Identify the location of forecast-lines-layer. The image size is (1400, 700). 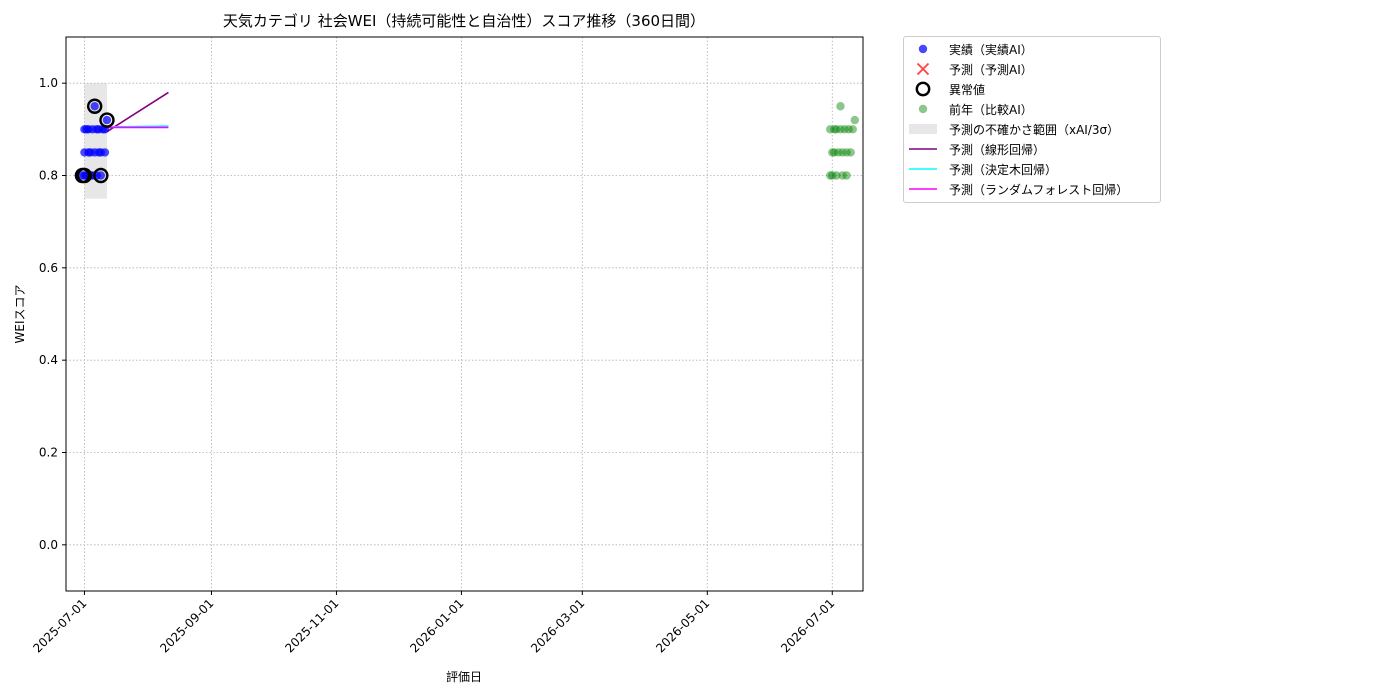
(137, 112).